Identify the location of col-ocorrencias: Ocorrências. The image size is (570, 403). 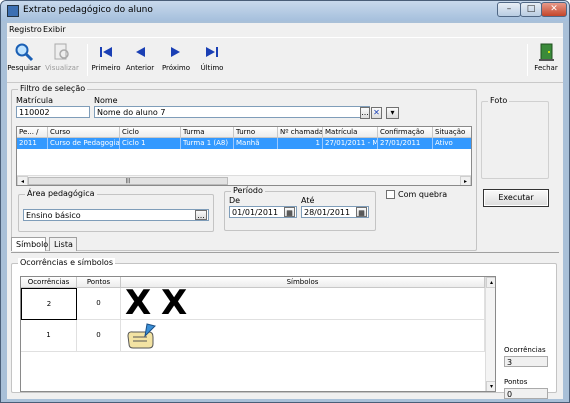
(49, 282).